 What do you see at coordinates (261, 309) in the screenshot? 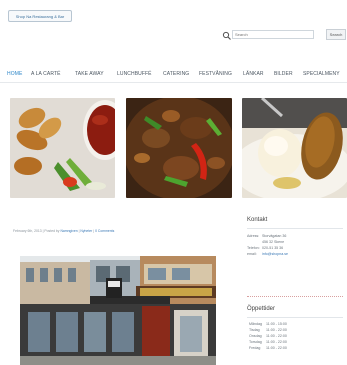
I see `hours-heading: Öppettider` at bounding box center [261, 309].